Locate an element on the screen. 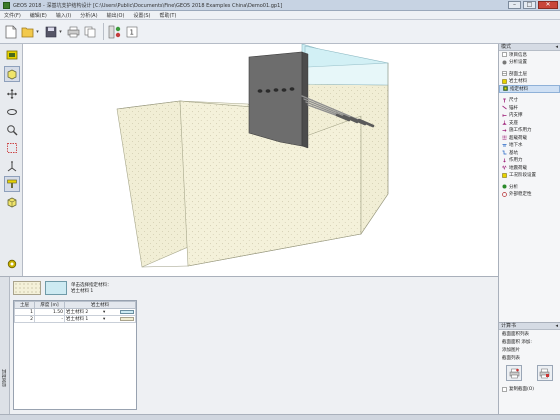  main-toolbar: ▾ ▾ 1 is located at coordinates (280, 32).